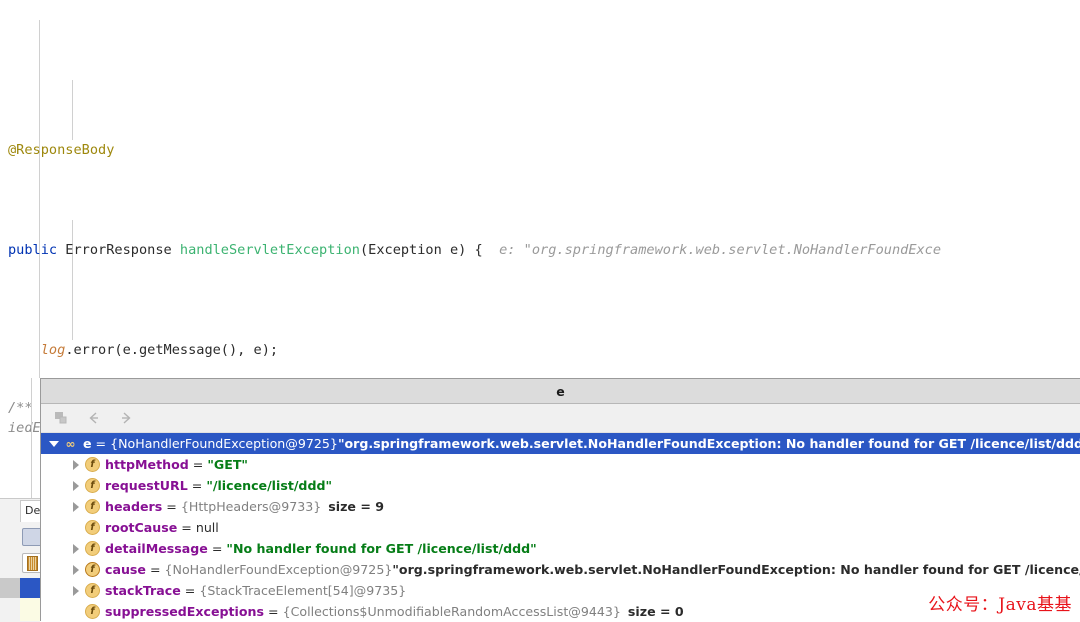 The height and width of the screenshot is (622, 1080). Describe the element at coordinates (560, 506) in the screenshot. I see `variable-tree-row: f headers = {HttpHeaders@9733} size = 9` at that location.